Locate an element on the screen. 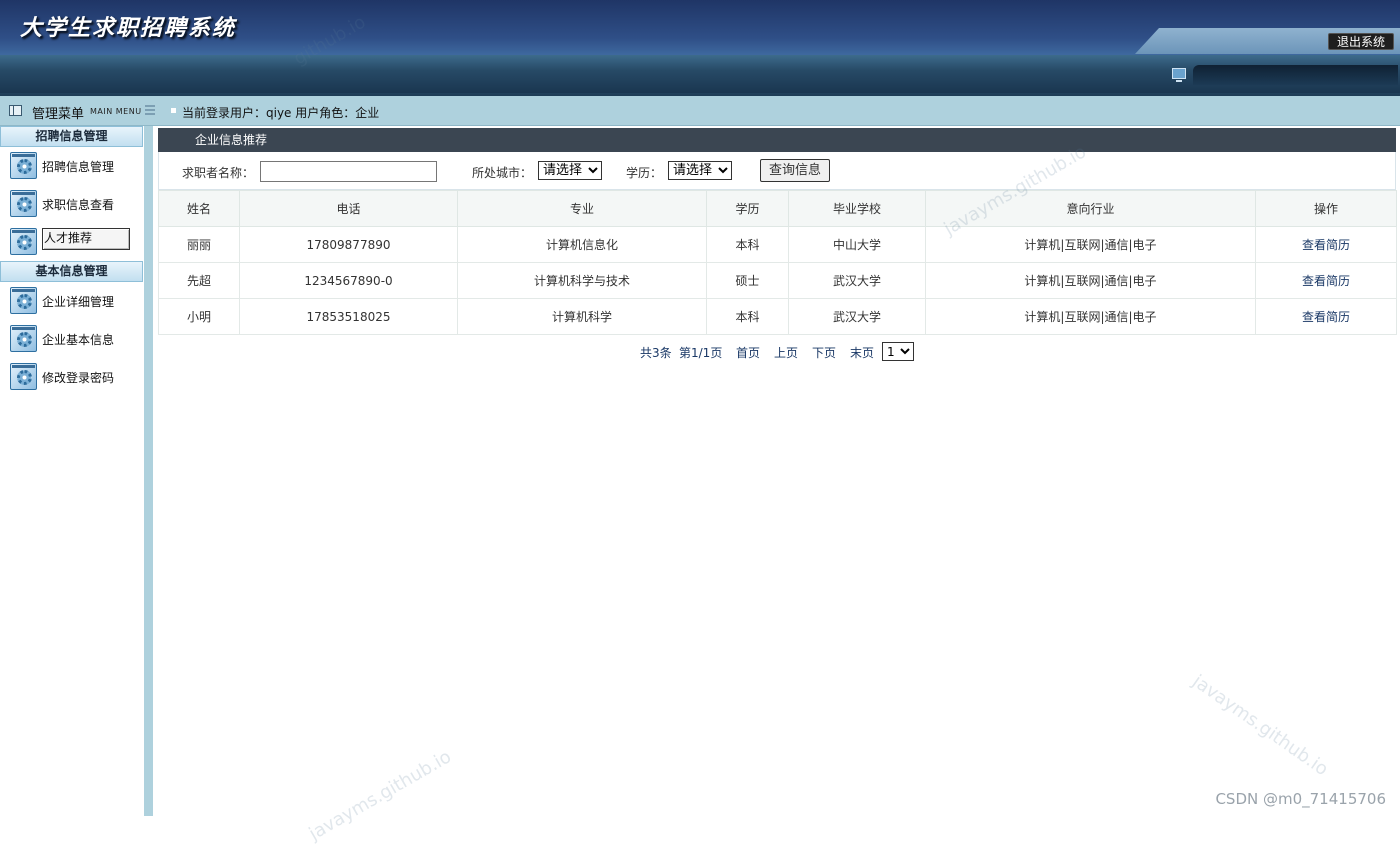 Image resolution: width=1400 pixels, height=845 pixels. sidebar-item-change-password: 修改登录密码 is located at coordinates (72, 377).